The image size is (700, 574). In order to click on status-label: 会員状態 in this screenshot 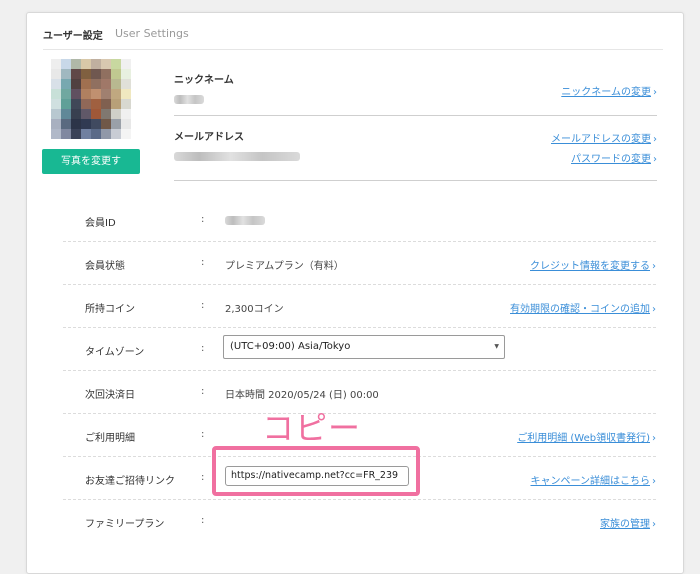, I will do `click(105, 266)`.